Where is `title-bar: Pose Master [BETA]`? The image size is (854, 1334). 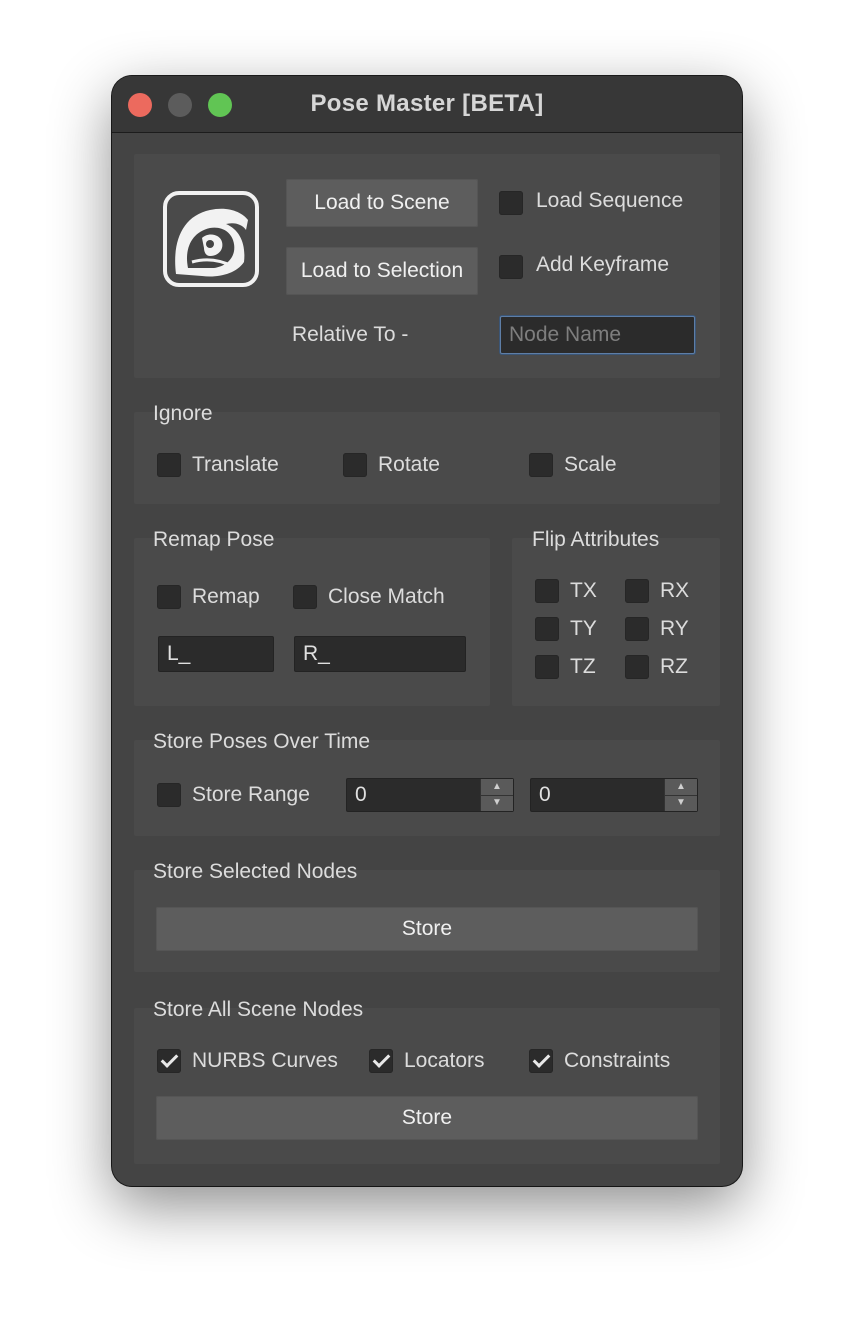
title-bar: Pose Master [BETA] is located at coordinates (427, 104).